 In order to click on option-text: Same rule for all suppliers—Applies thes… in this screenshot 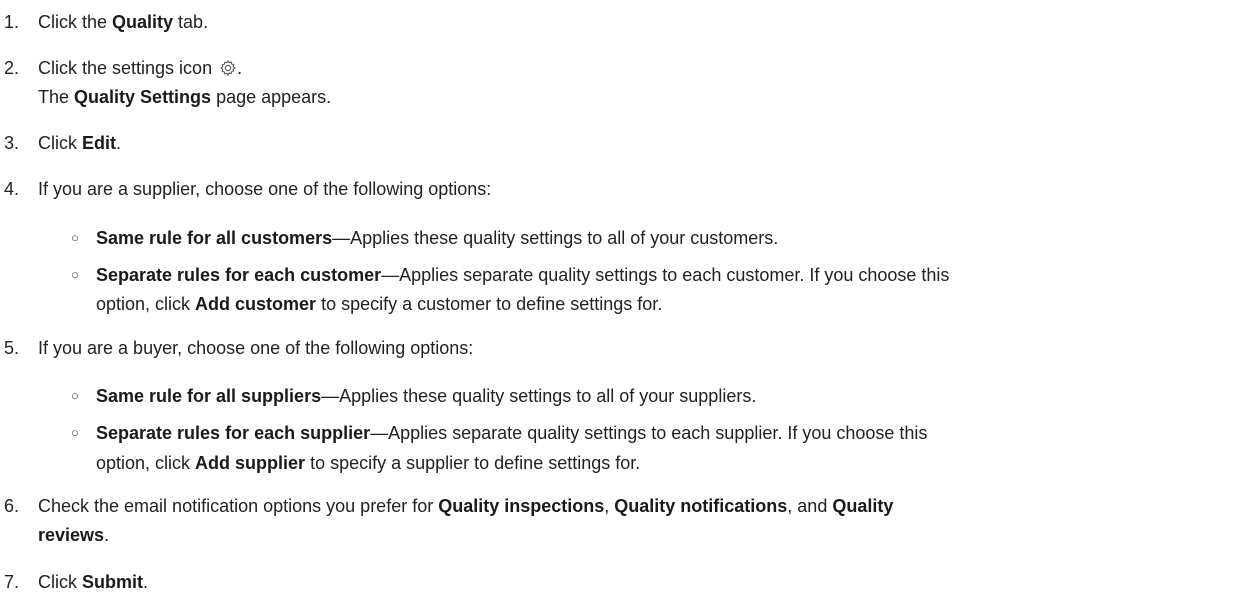, I will do `click(426, 396)`.